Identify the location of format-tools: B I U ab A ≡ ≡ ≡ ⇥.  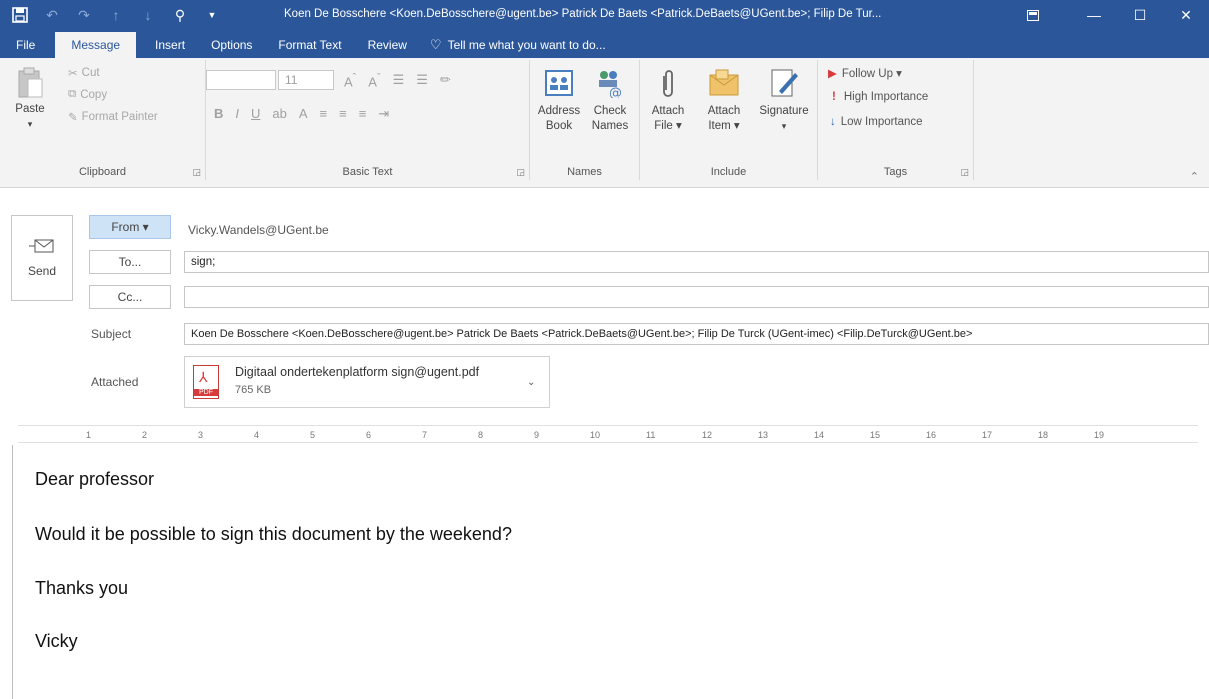
(301, 114).